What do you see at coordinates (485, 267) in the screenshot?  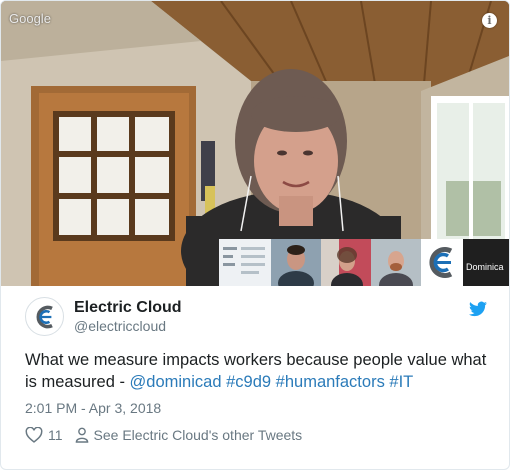 I see `participant-name-label: Dominica` at bounding box center [485, 267].